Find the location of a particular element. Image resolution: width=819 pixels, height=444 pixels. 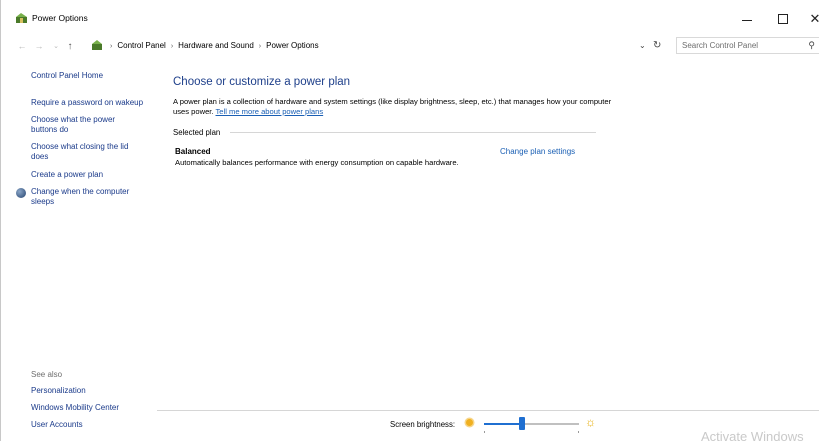

back-arrow-icon: ← is located at coordinates (22, 46).